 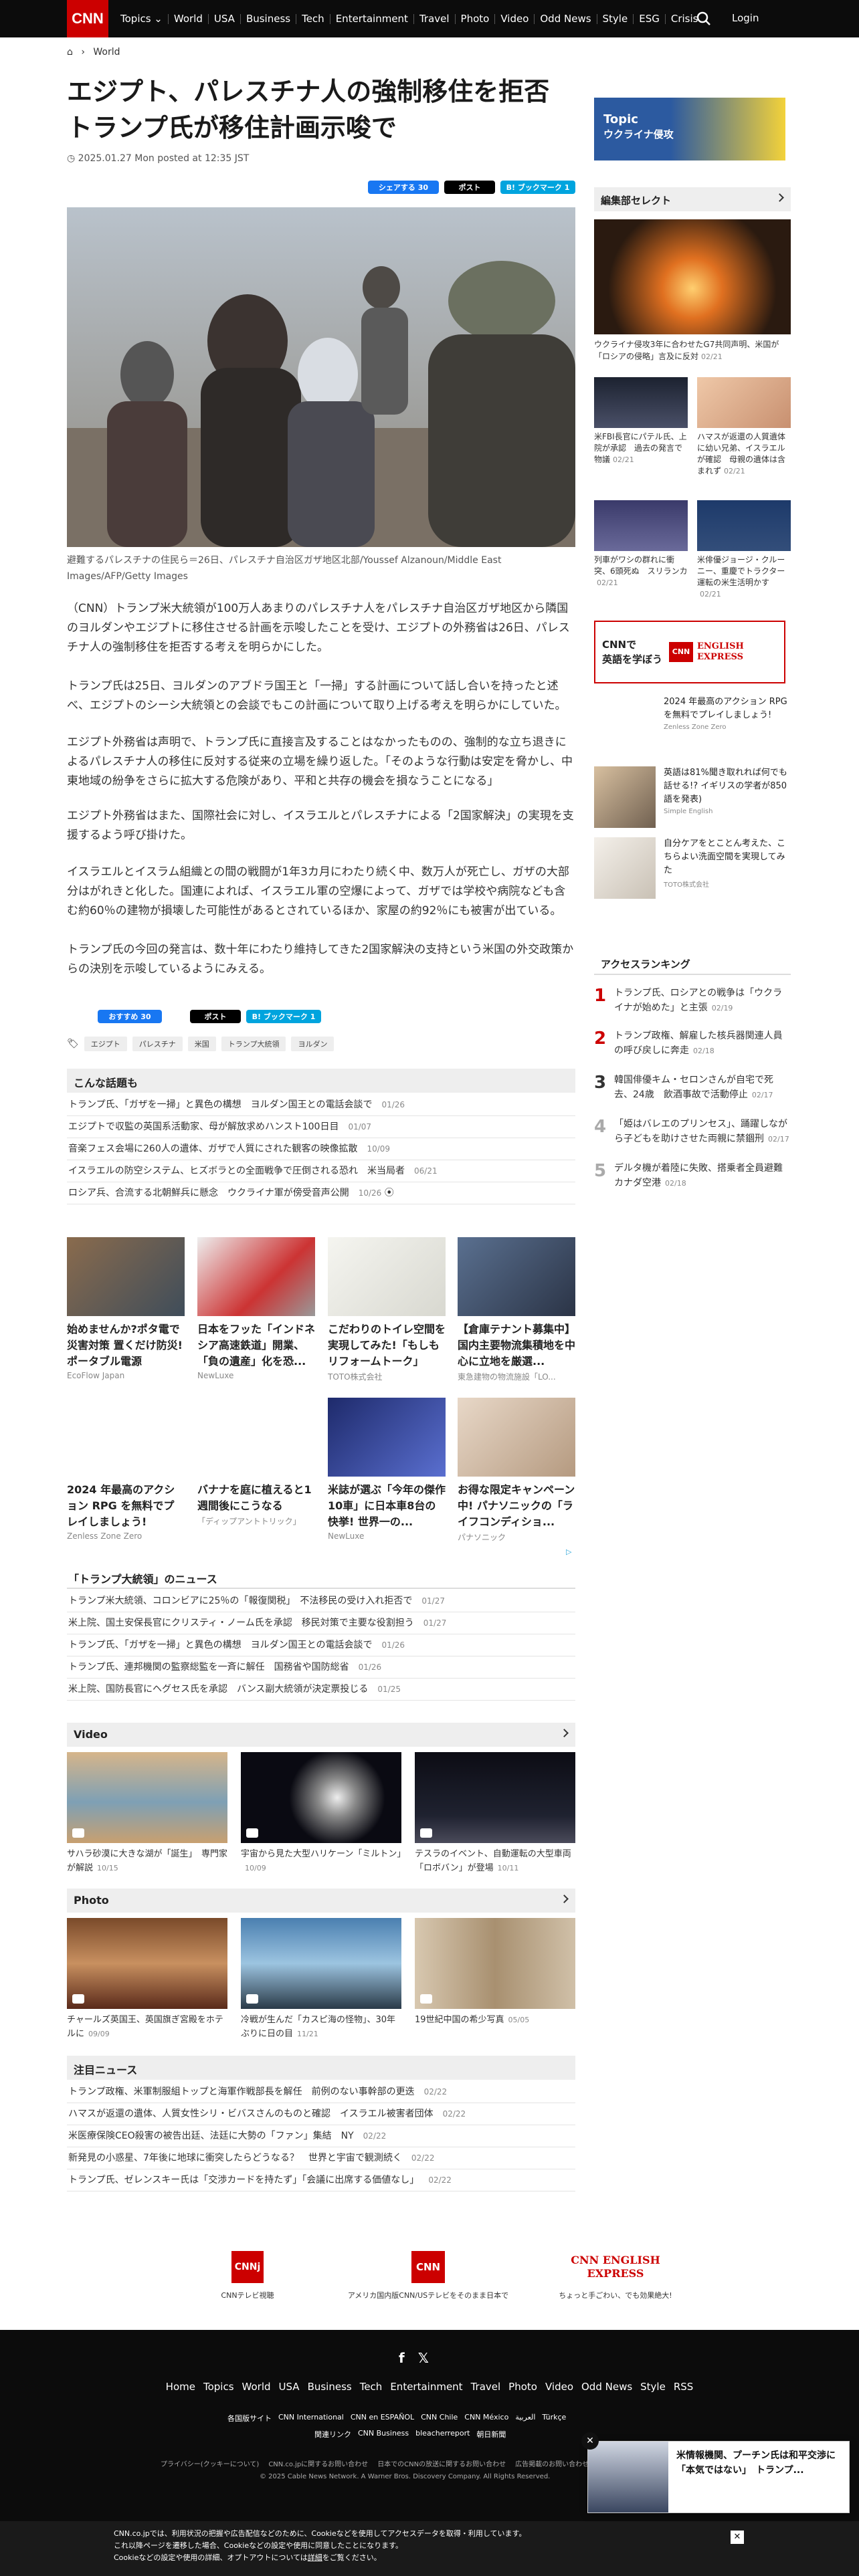 What do you see at coordinates (693, 1044) in the screenshot?
I see `ranking-item: 2 トランプ政権、解雇した核兵器関連人員の呼び戻しに奔走 02/18` at bounding box center [693, 1044].